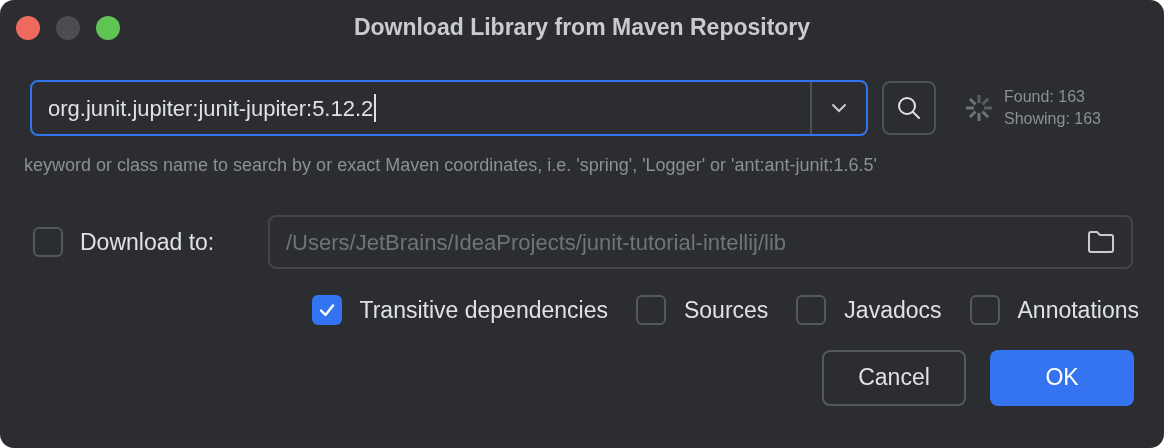  What do you see at coordinates (839, 108) in the screenshot?
I see `chevron-down-icon` at bounding box center [839, 108].